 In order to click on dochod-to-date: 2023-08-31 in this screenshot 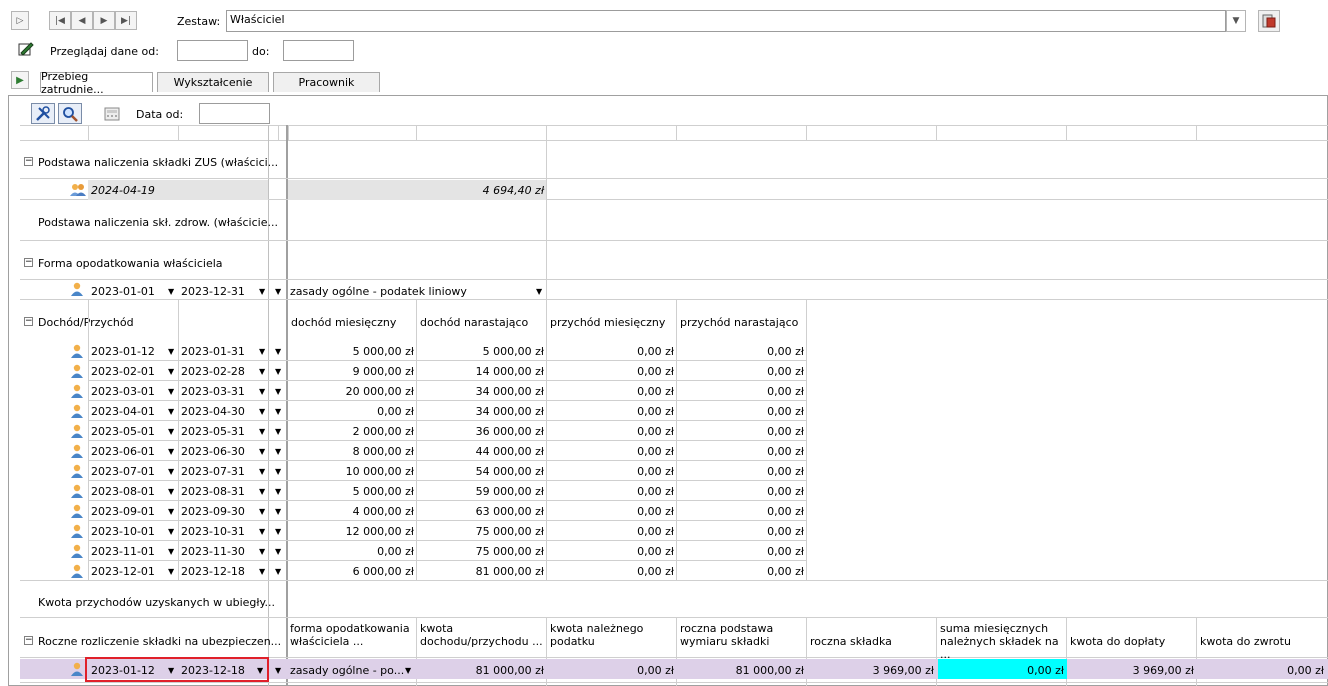, I will do `click(213, 491)`.